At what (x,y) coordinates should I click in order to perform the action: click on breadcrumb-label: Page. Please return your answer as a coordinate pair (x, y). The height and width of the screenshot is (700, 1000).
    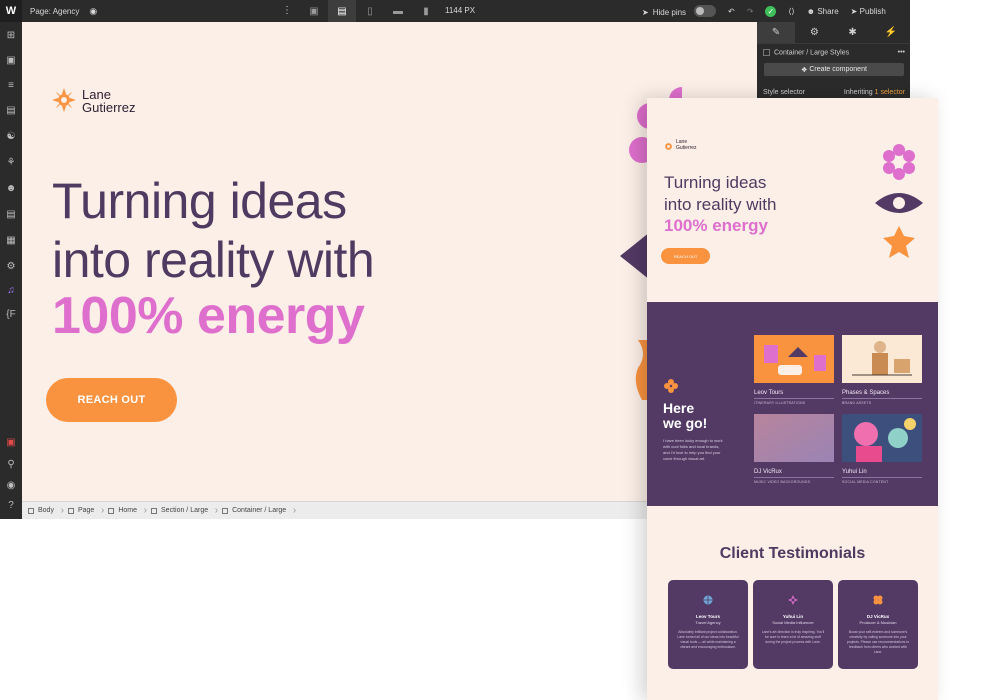
    Looking at the image, I should click on (86, 510).